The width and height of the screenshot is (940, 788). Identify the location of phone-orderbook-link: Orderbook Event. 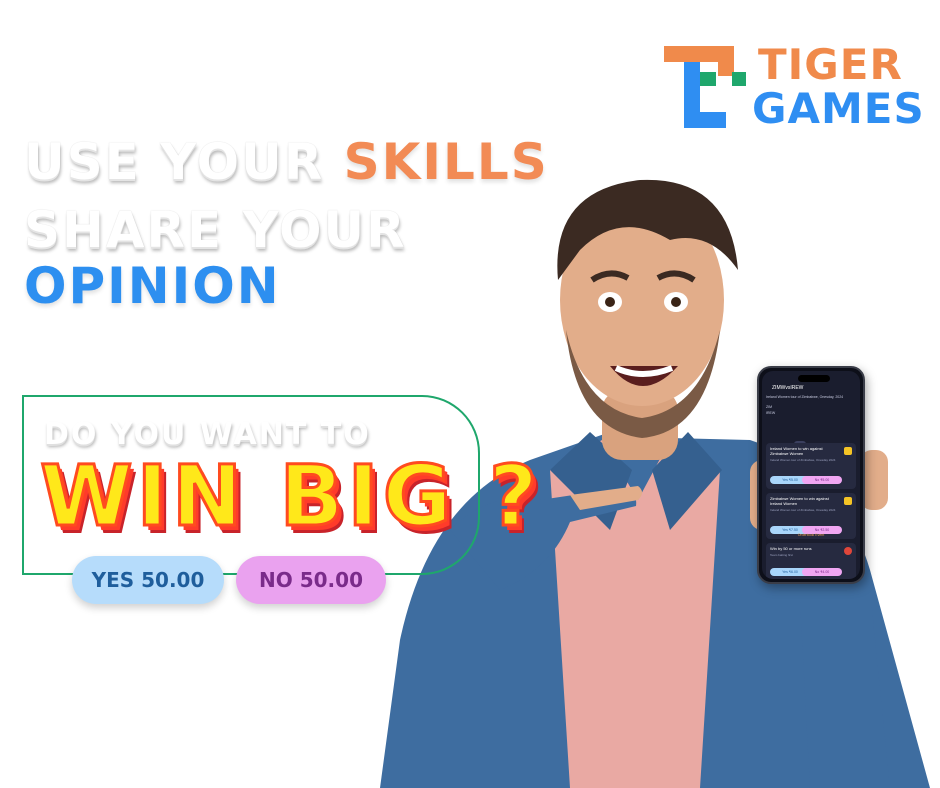
(811, 535).